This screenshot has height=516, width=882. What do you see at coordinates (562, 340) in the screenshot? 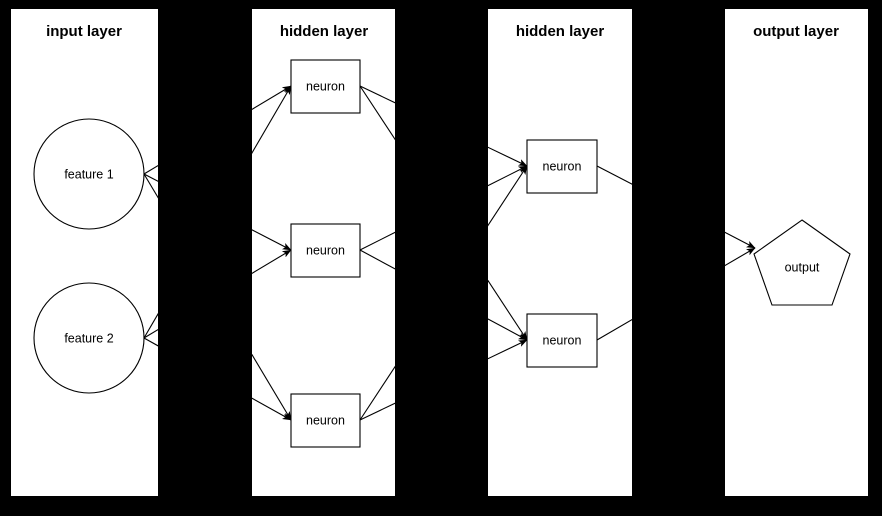
I see `node-hidden2-neuron-2-label: neuron` at bounding box center [562, 340].